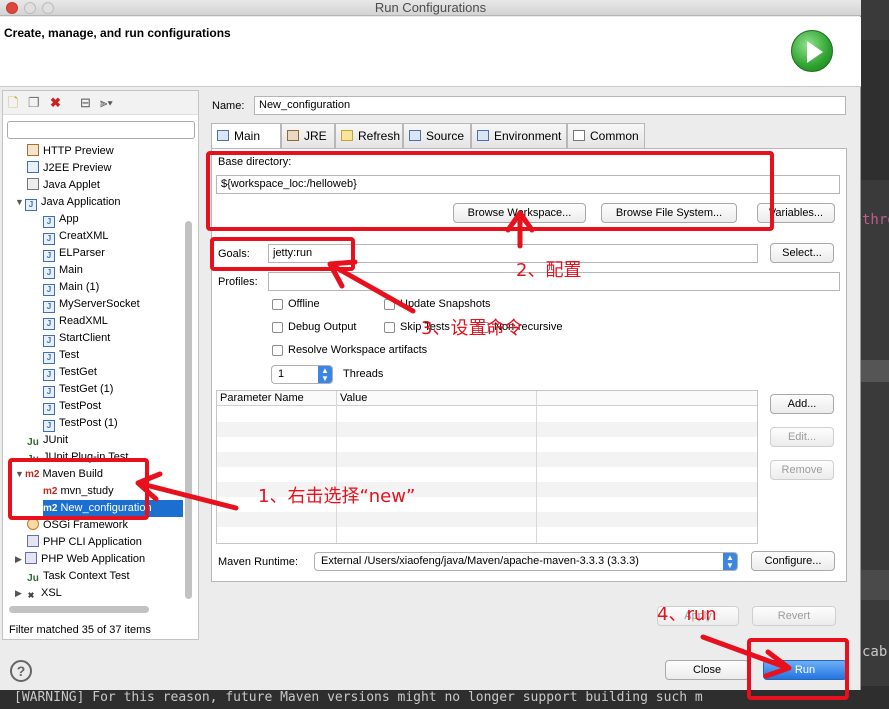 This screenshot has height=709, width=889. I want to click on annotation-step-2: 2、配置, so click(549, 270).